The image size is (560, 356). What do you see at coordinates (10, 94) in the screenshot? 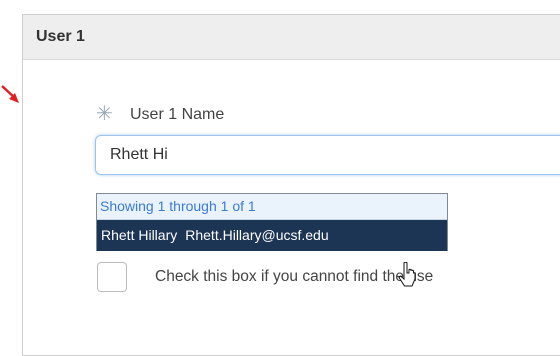
I see `red-arrow-icon` at bounding box center [10, 94].